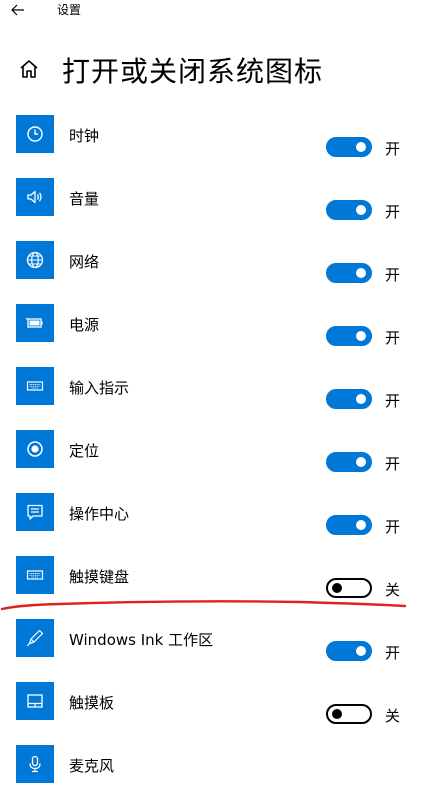 The image size is (444, 800). What do you see at coordinates (203, 605) in the screenshot?
I see `red-annotation-underline` at bounding box center [203, 605].